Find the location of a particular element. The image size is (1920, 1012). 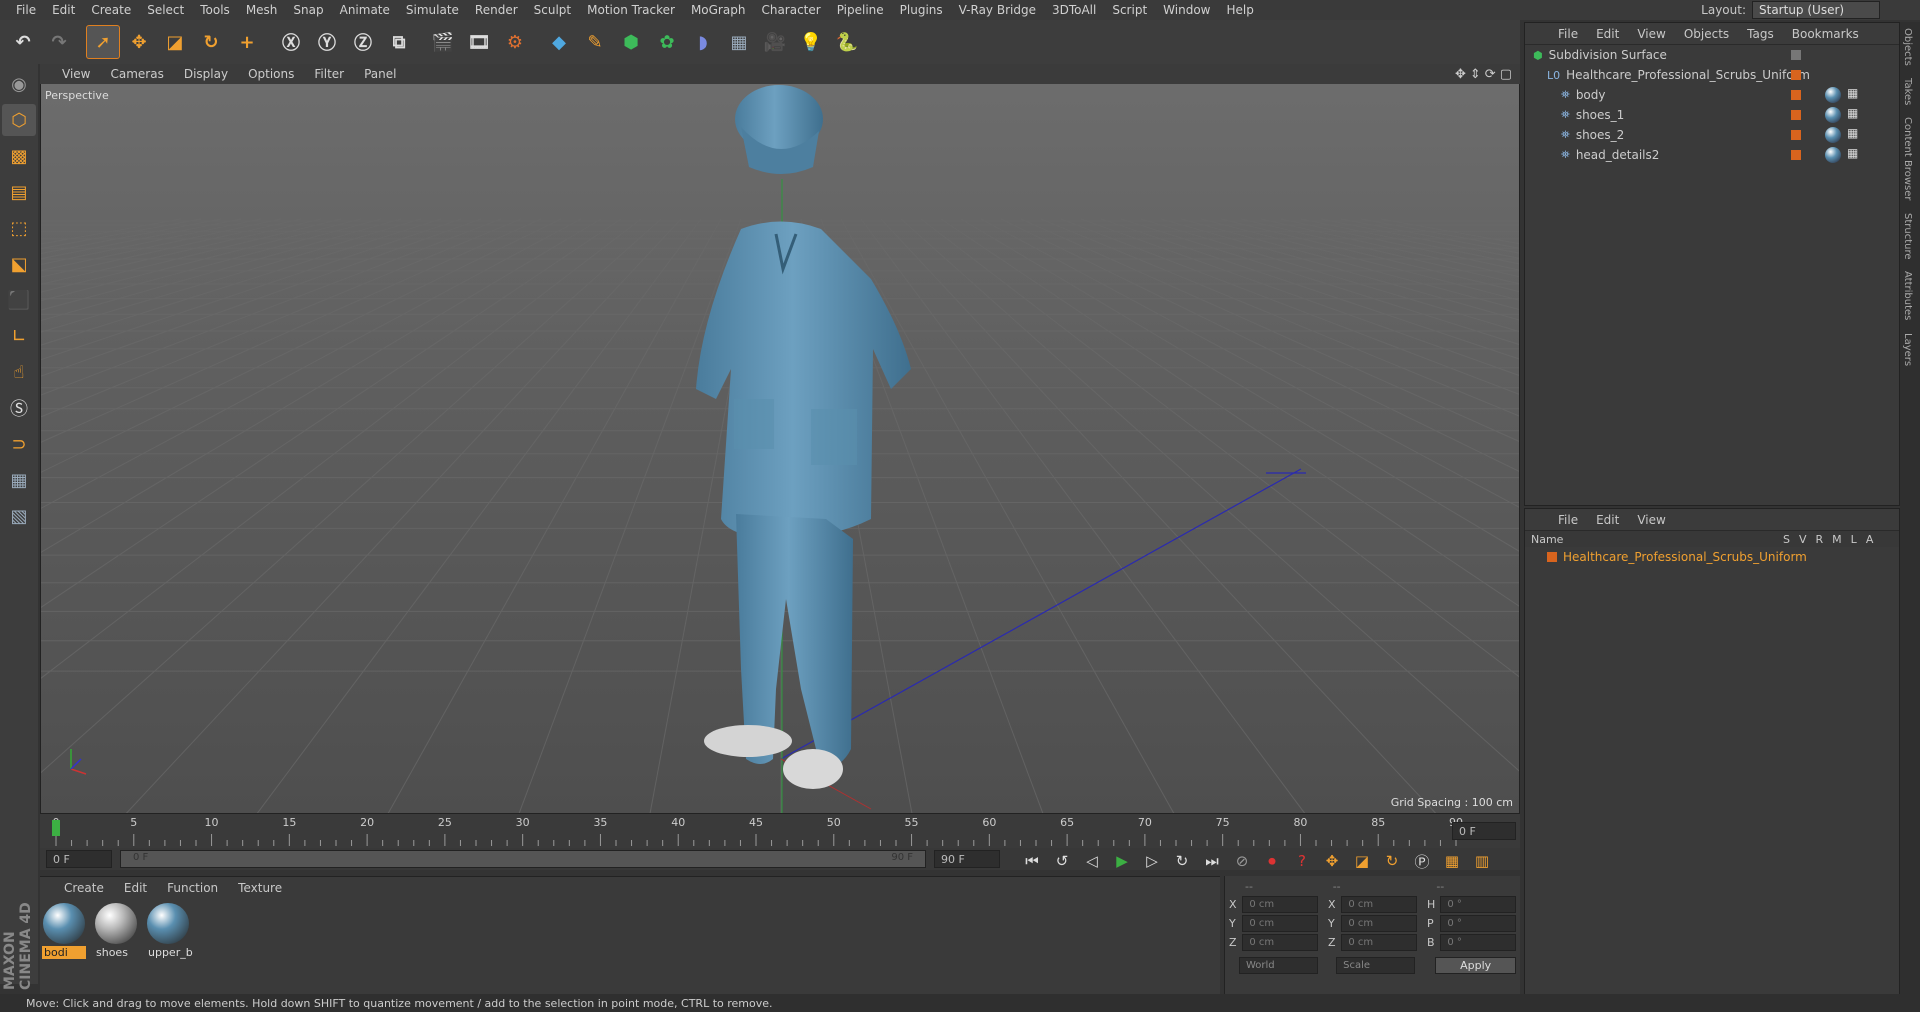

polygons-mode-icon: ⬛ is located at coordinates (19, 300).